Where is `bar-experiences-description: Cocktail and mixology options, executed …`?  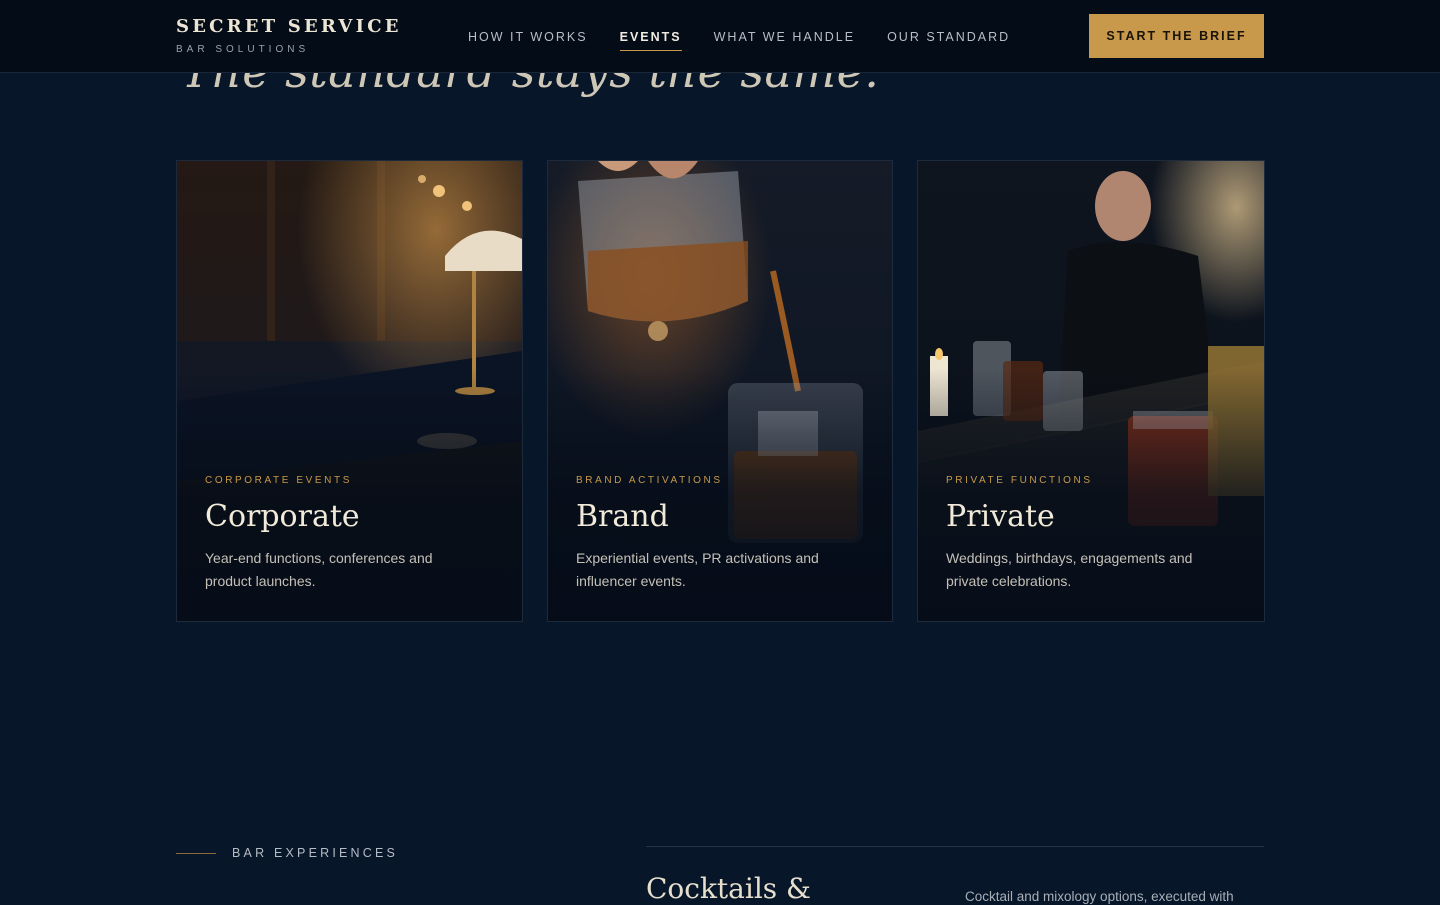
bar-experiences-description: Cocktail and mixology options, executed … is located at coordinates (1099, 896).